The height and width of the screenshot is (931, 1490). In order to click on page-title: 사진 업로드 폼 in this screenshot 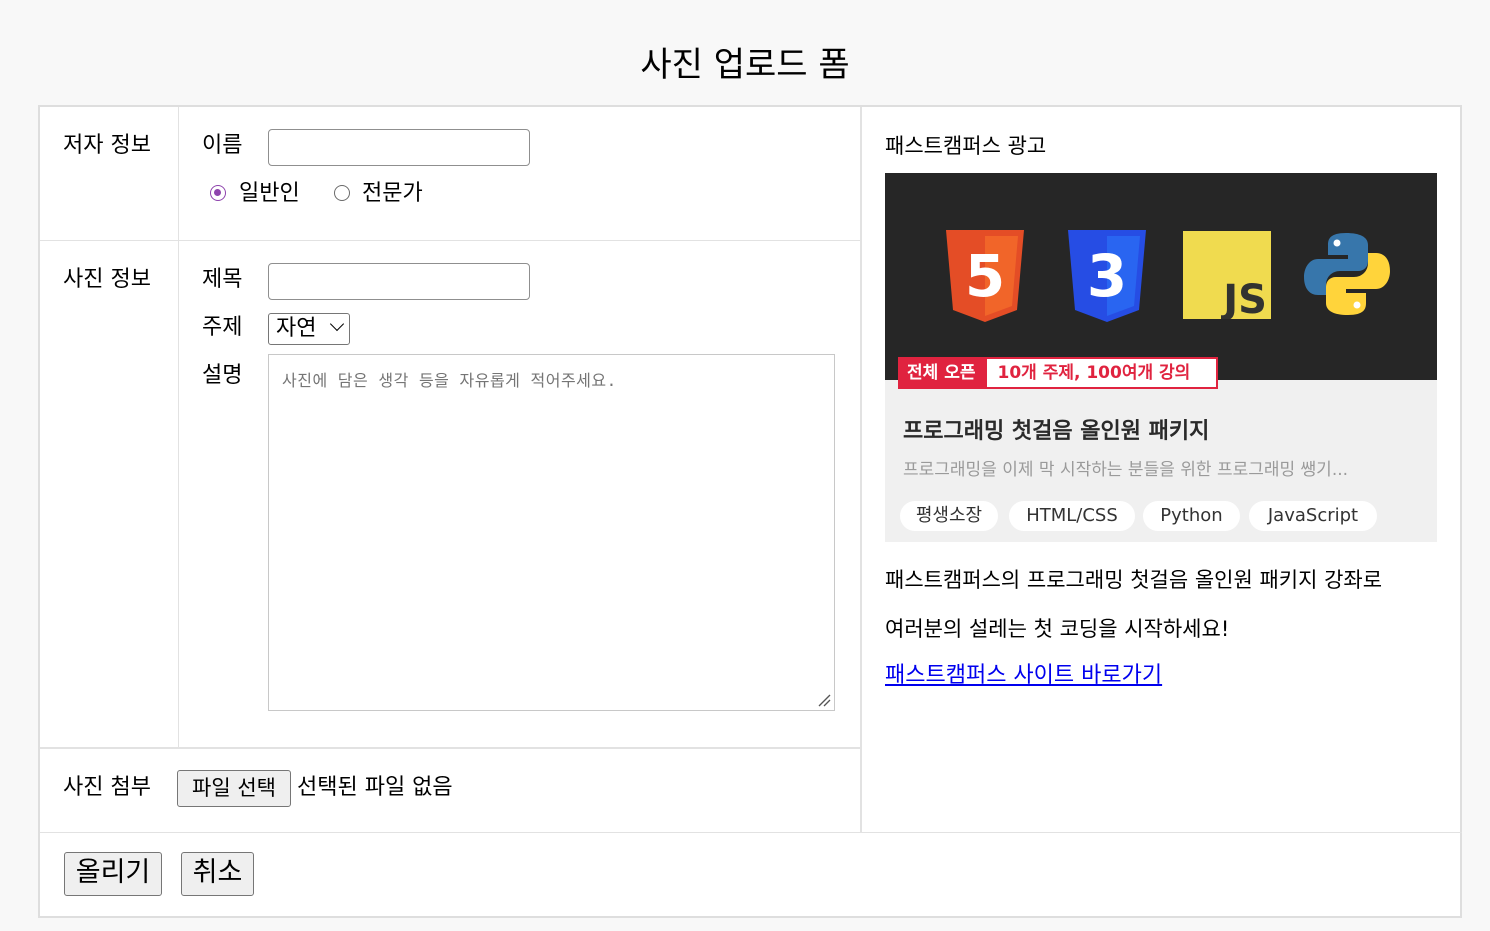, I will do `click(745, 65)`.